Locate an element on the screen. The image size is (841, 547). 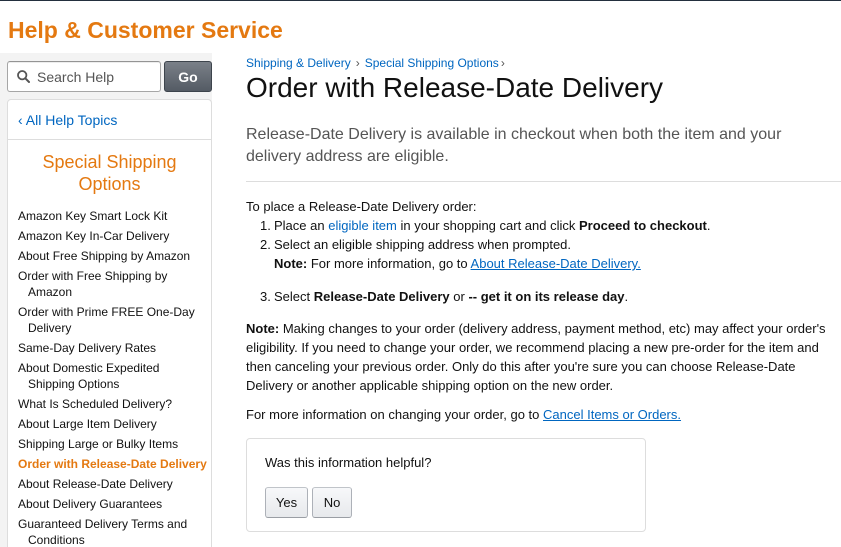
sidebar-item: Order with Prime FREE One-Day Delivery is located at coordinates (113, 320).